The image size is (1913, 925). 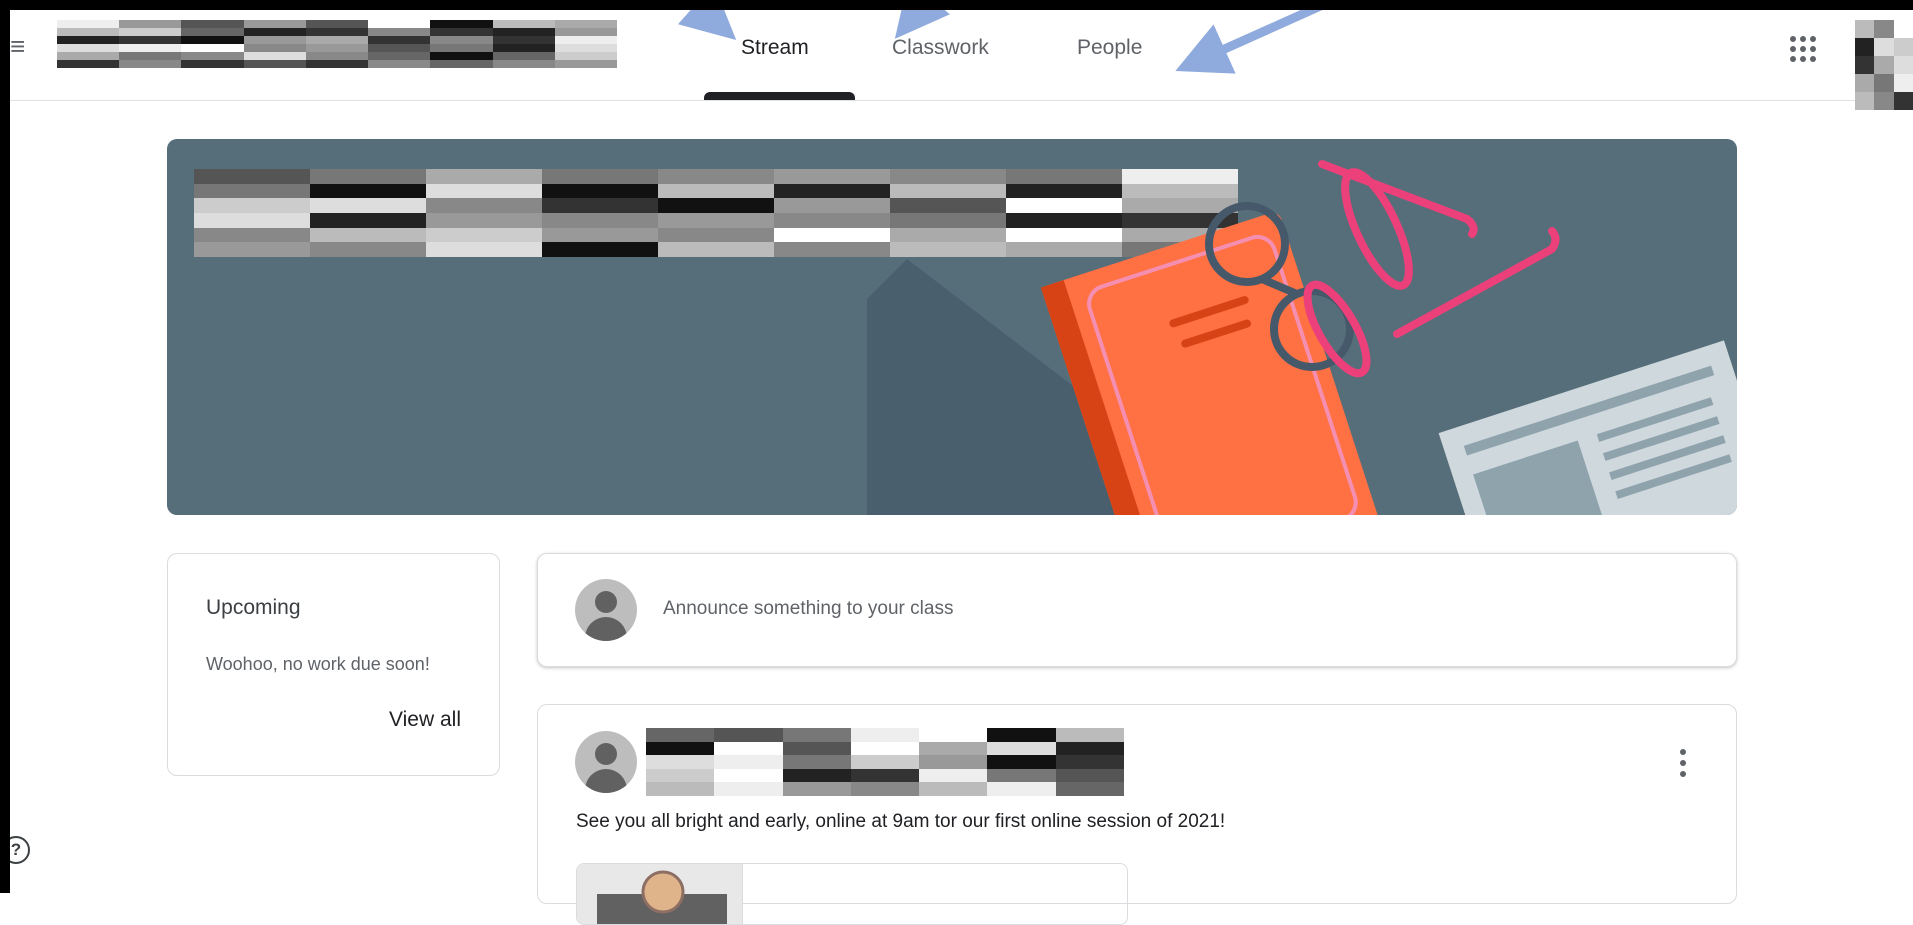 What do you see at coordinates (808, 609) in the screenshot?
I see `announce-input: Announce something to your class` at bounding box center [808, 609].